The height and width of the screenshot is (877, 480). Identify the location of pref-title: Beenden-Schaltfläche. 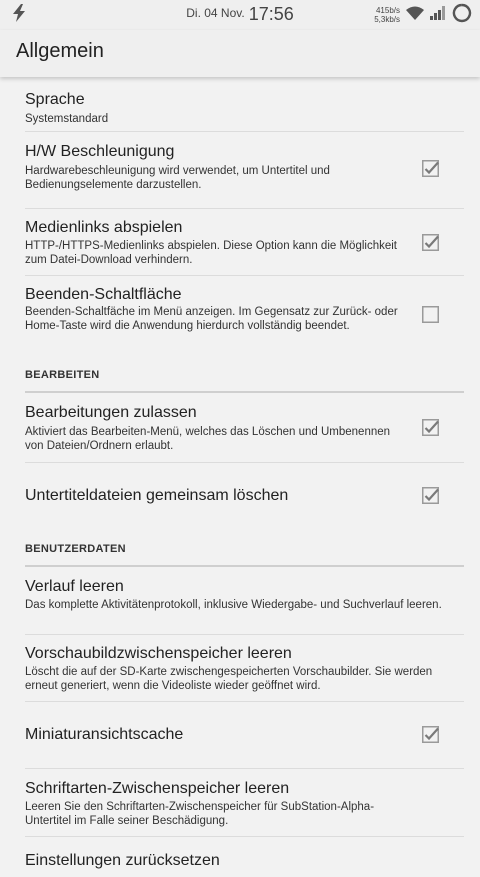
(103, 294).